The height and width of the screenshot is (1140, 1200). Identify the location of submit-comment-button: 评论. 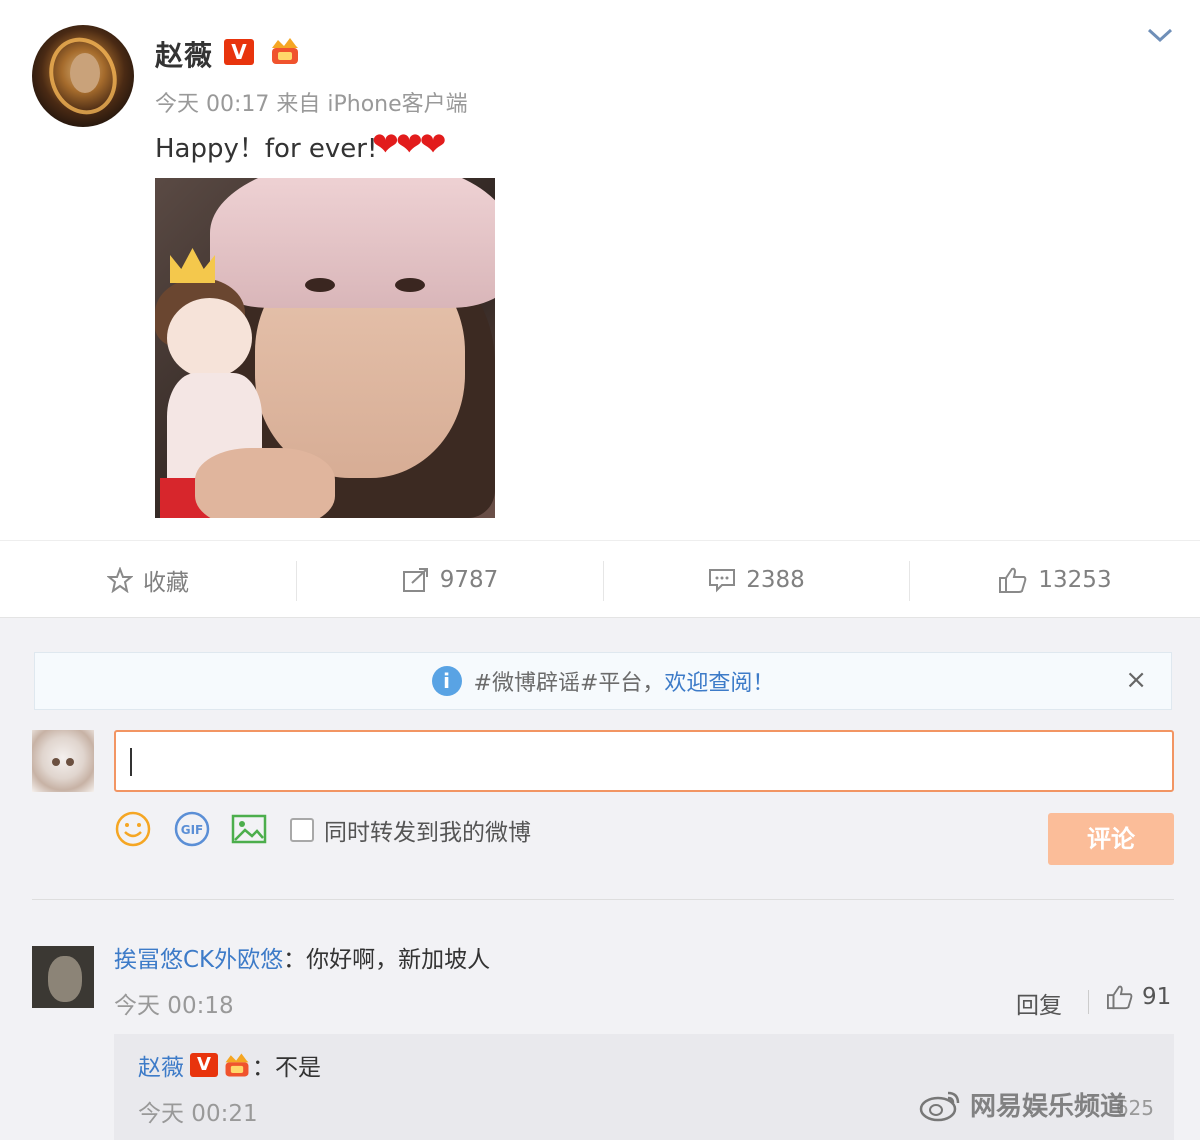
(1111, 839).